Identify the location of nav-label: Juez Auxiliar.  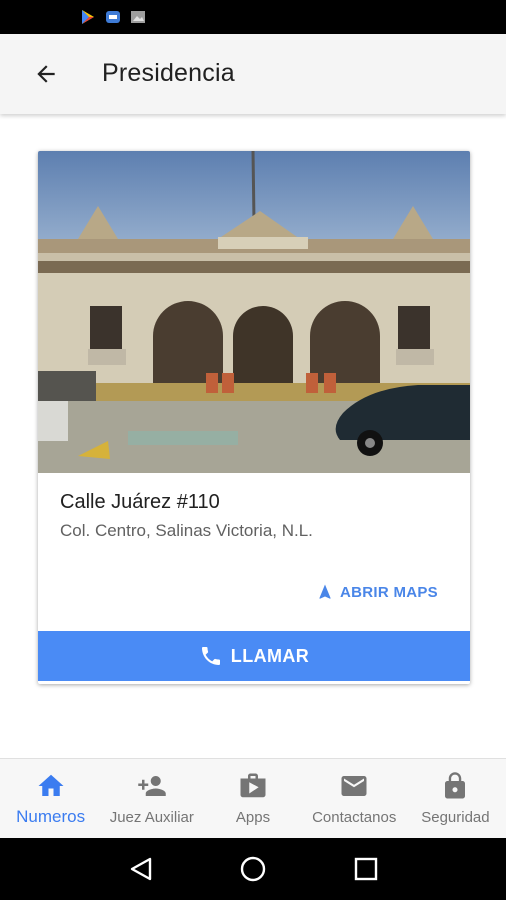
(151, 817).